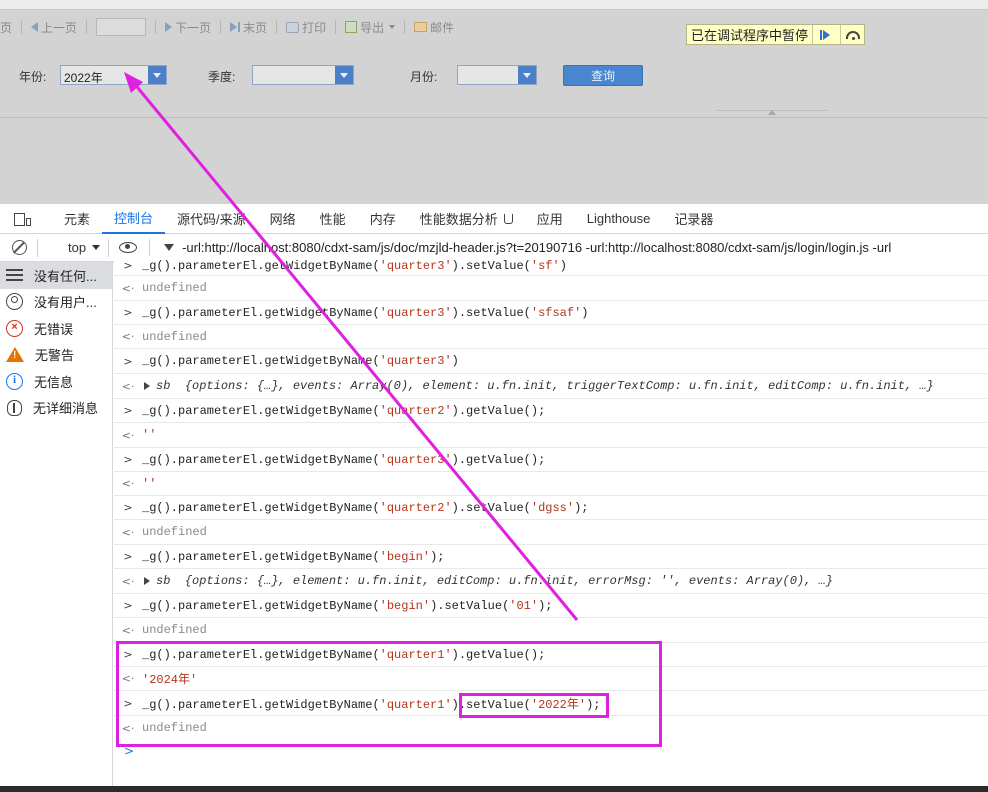 This screenshot has width=988, height=792. Describe the element at coordinates (370, 27) in the screenshot. I see `export-button: 导出` at that location.